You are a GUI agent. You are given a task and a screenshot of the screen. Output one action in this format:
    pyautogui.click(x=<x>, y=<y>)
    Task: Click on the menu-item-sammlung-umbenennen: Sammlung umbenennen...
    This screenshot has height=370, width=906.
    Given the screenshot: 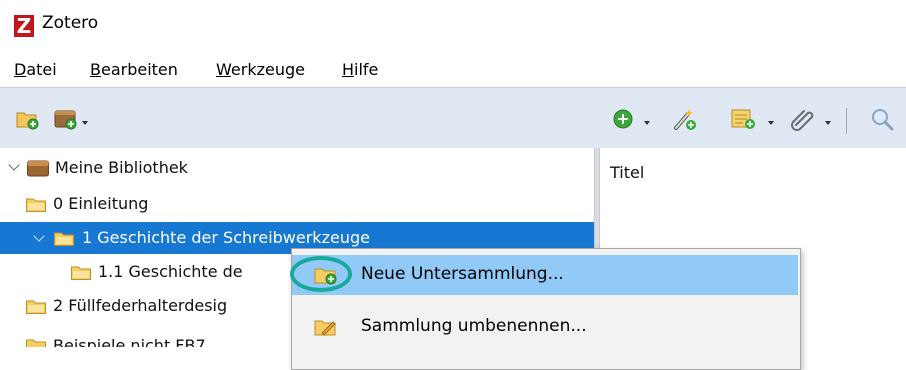 What is the action you would take?
    pyautogui.click(x=545, y=327)
    